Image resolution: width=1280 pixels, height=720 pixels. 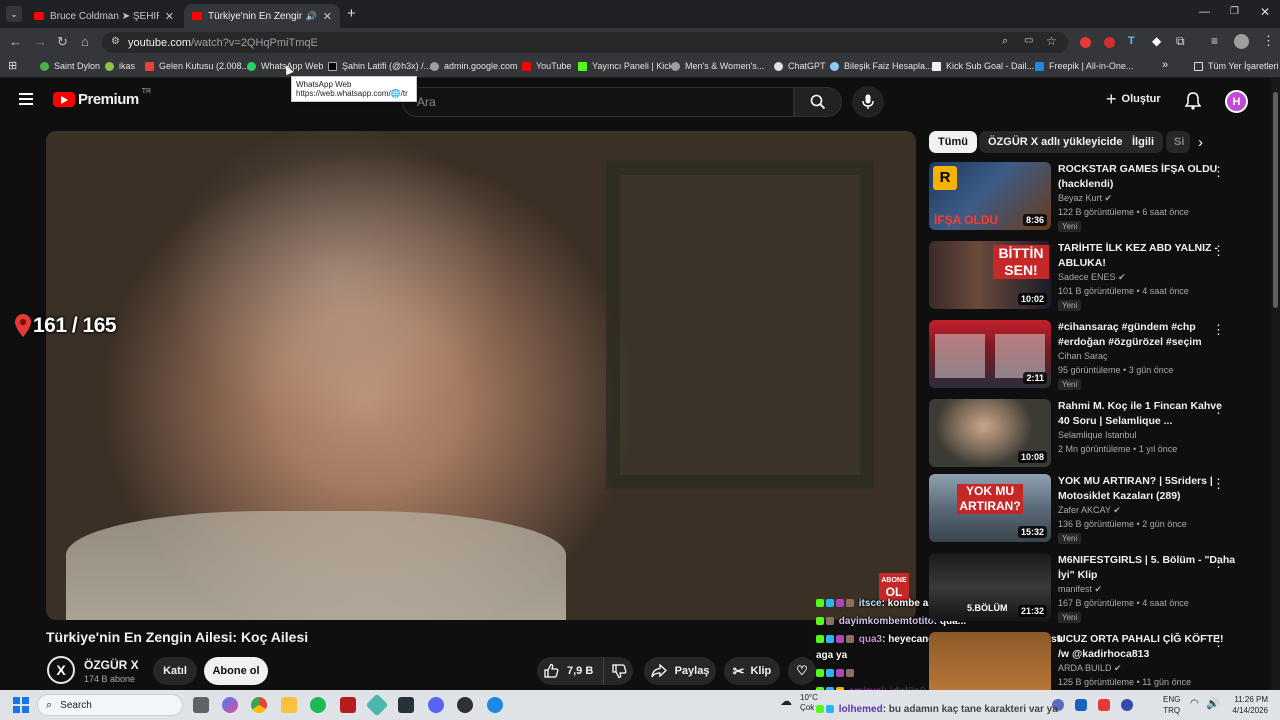 What do you see at coordinates (1180, 41) in the screenshot?
I see `puzzle-icon: ⧉` at bounding box center [1180, 41].